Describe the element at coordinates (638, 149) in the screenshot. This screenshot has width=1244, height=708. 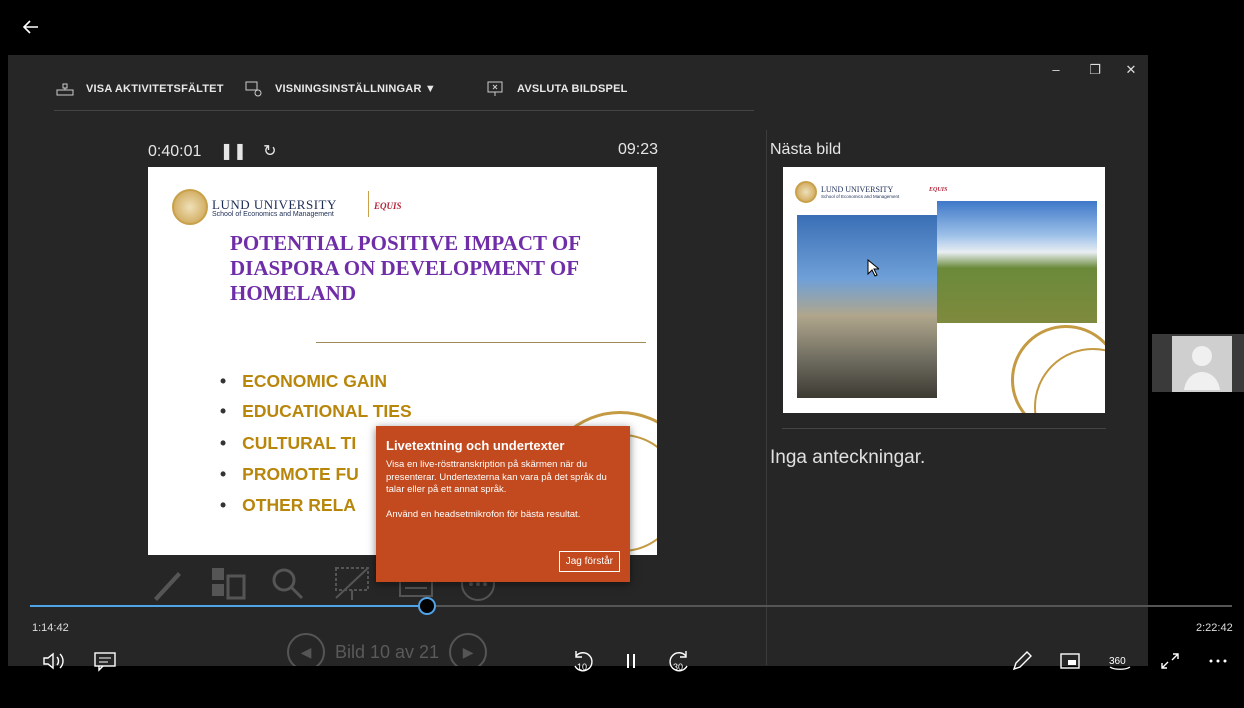
I see `clock: 09:23` at that location.